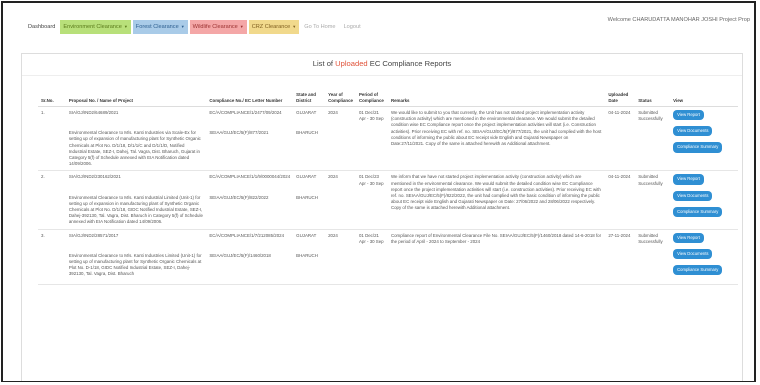 This screenshot has height=385, width=760. I want to click on compliance-number: EC/A/COMPLIANCE/1/7/212085/2024, so click(247, 235).